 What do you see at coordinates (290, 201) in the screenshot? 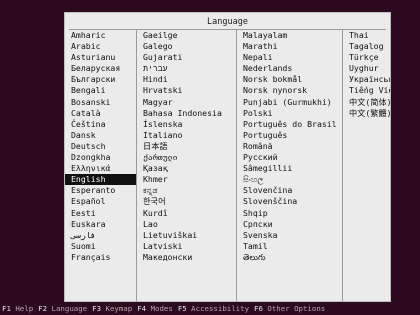
I see `language-option: Slovenščina` at bounding box center [290, 201].